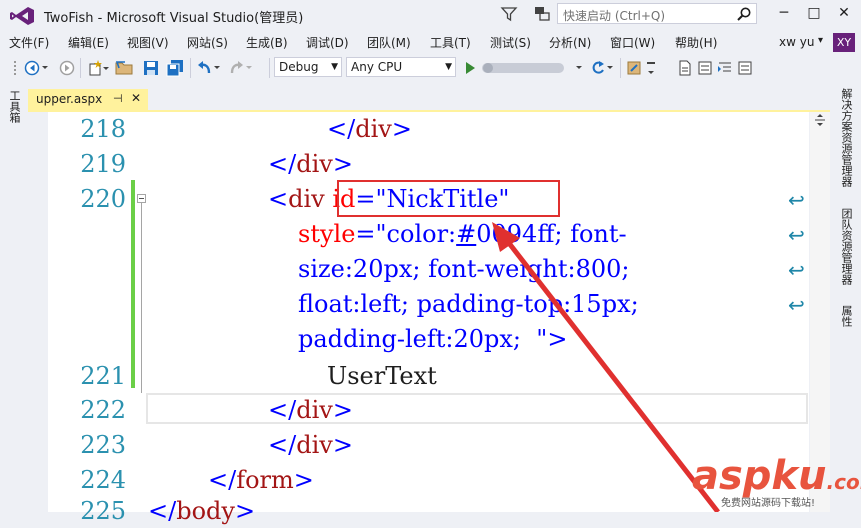  I want to click on window-title: TwoFish - Microsoft Visual Studio(管理员), so click(174, 18).